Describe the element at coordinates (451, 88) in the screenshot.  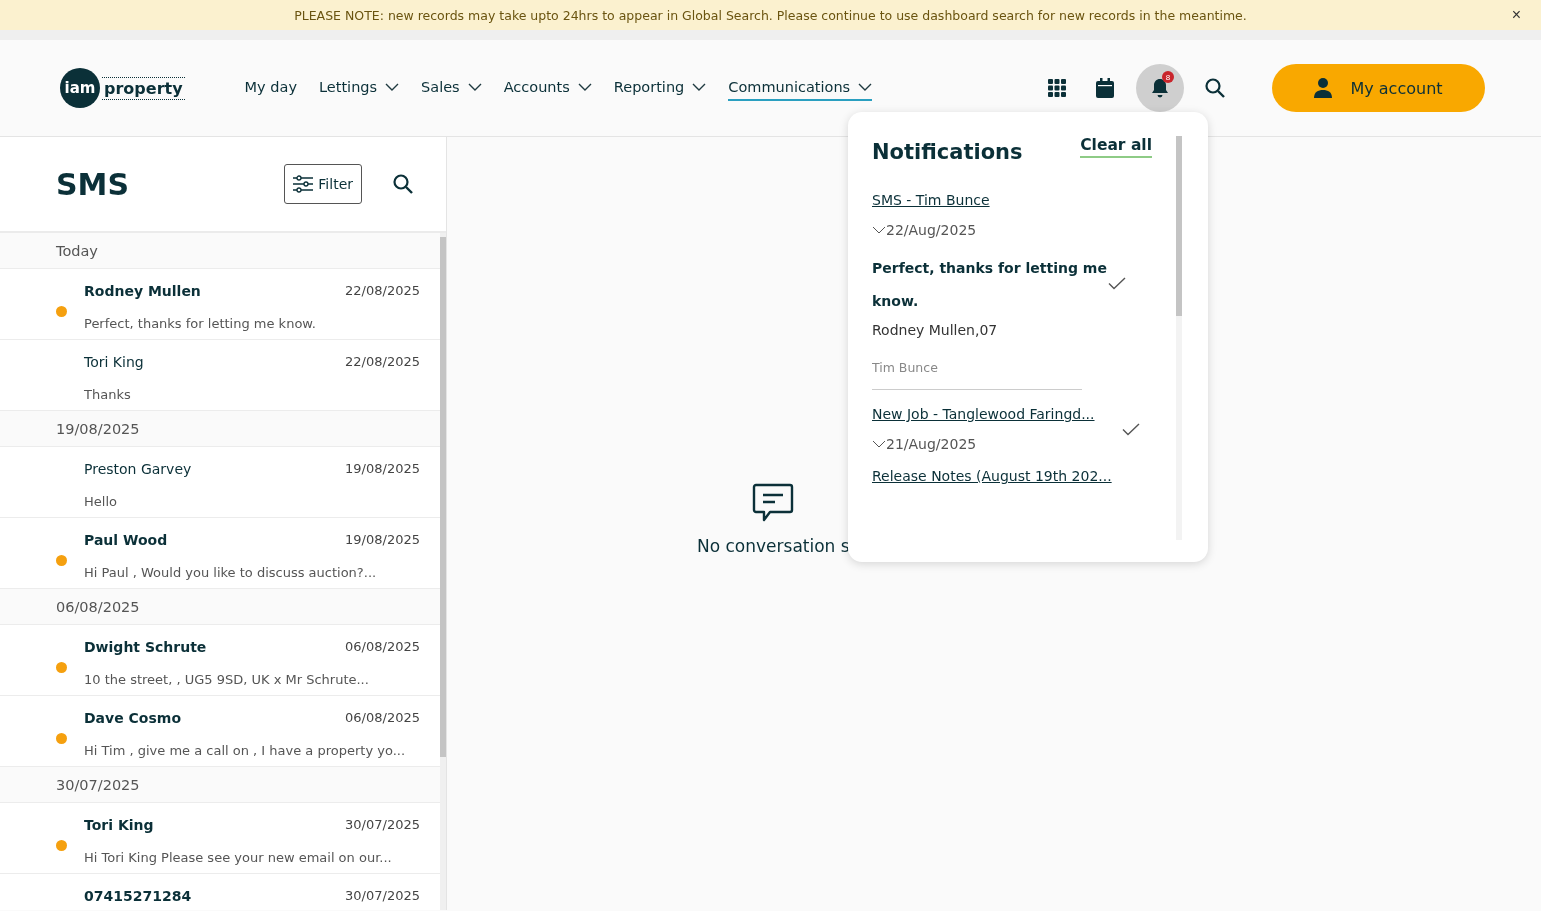
I see `nav-menu-item: Sales` at that location.